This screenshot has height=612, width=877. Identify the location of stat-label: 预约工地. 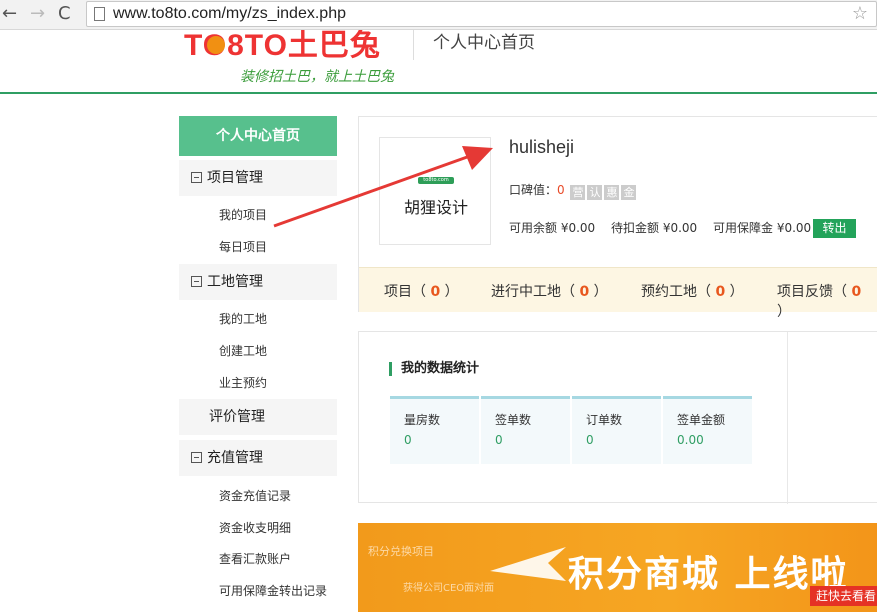
(669, 292).